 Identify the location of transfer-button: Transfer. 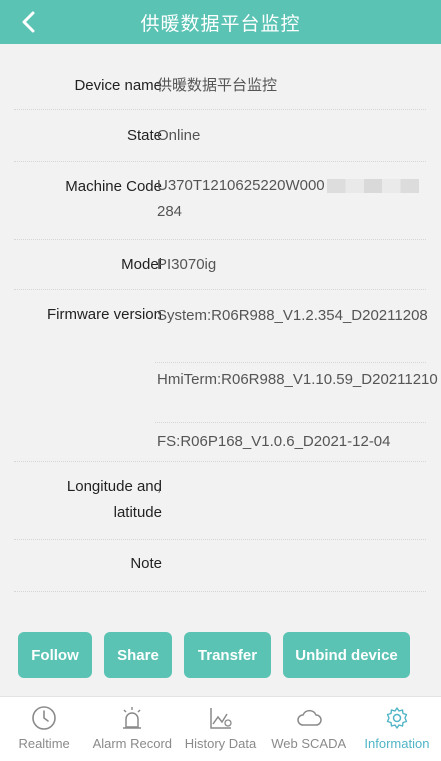
(227, 655).